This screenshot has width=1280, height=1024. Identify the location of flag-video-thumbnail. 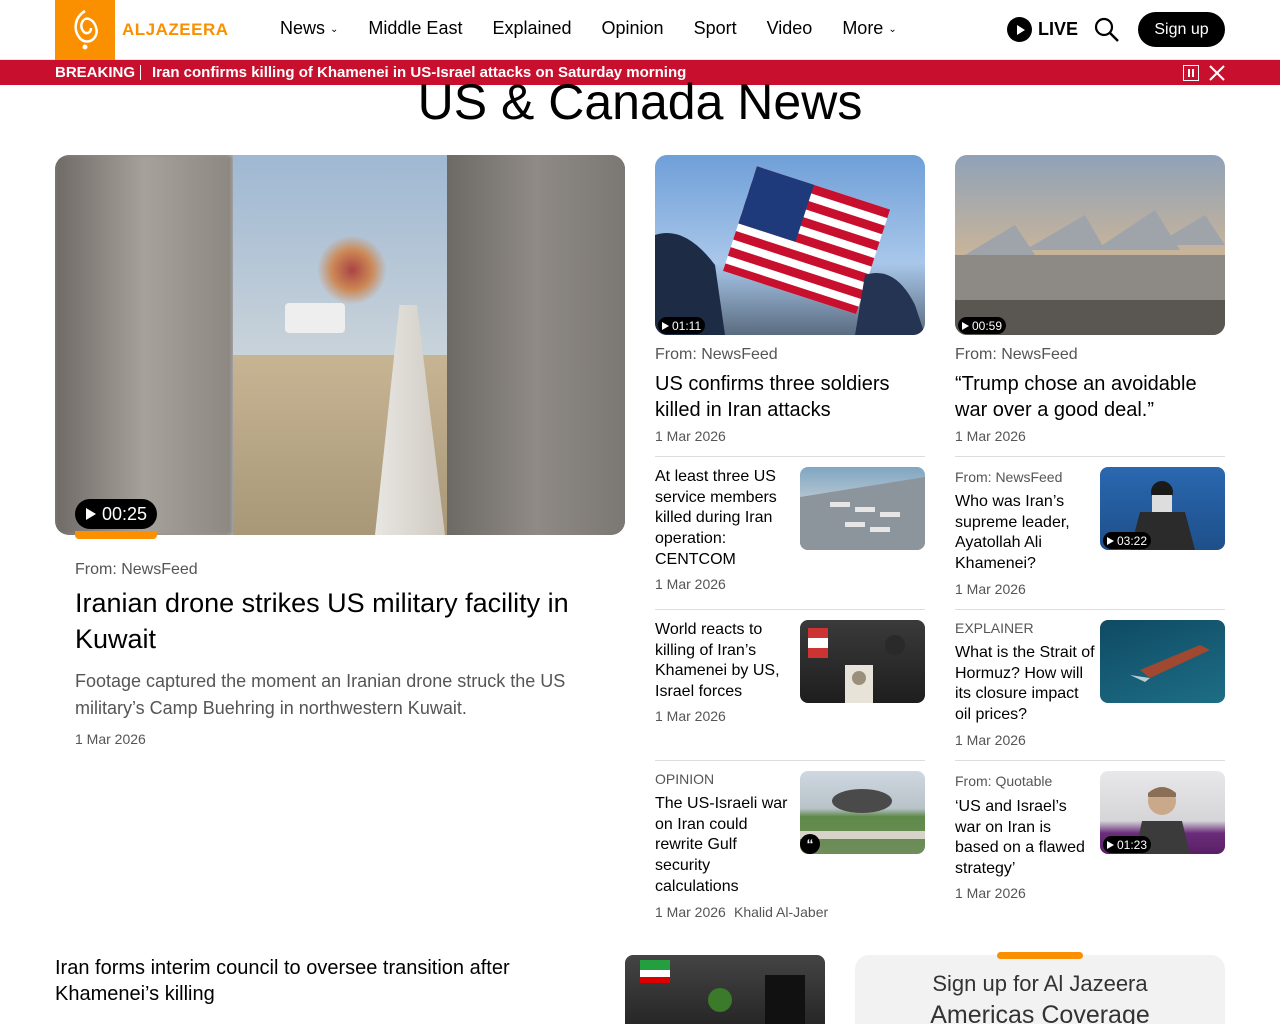
(790, 245).